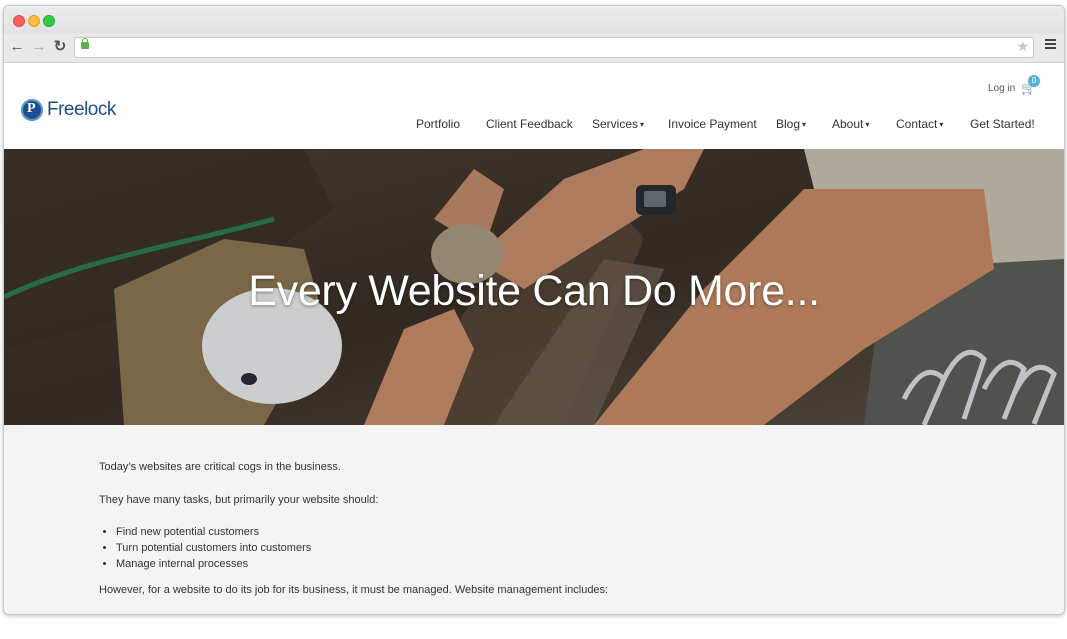 The height and width of the screenshot is (639, 1067). Describe the element at coordinates (49, 21) in the screenshot. I see `maximize-window-button` at that location.